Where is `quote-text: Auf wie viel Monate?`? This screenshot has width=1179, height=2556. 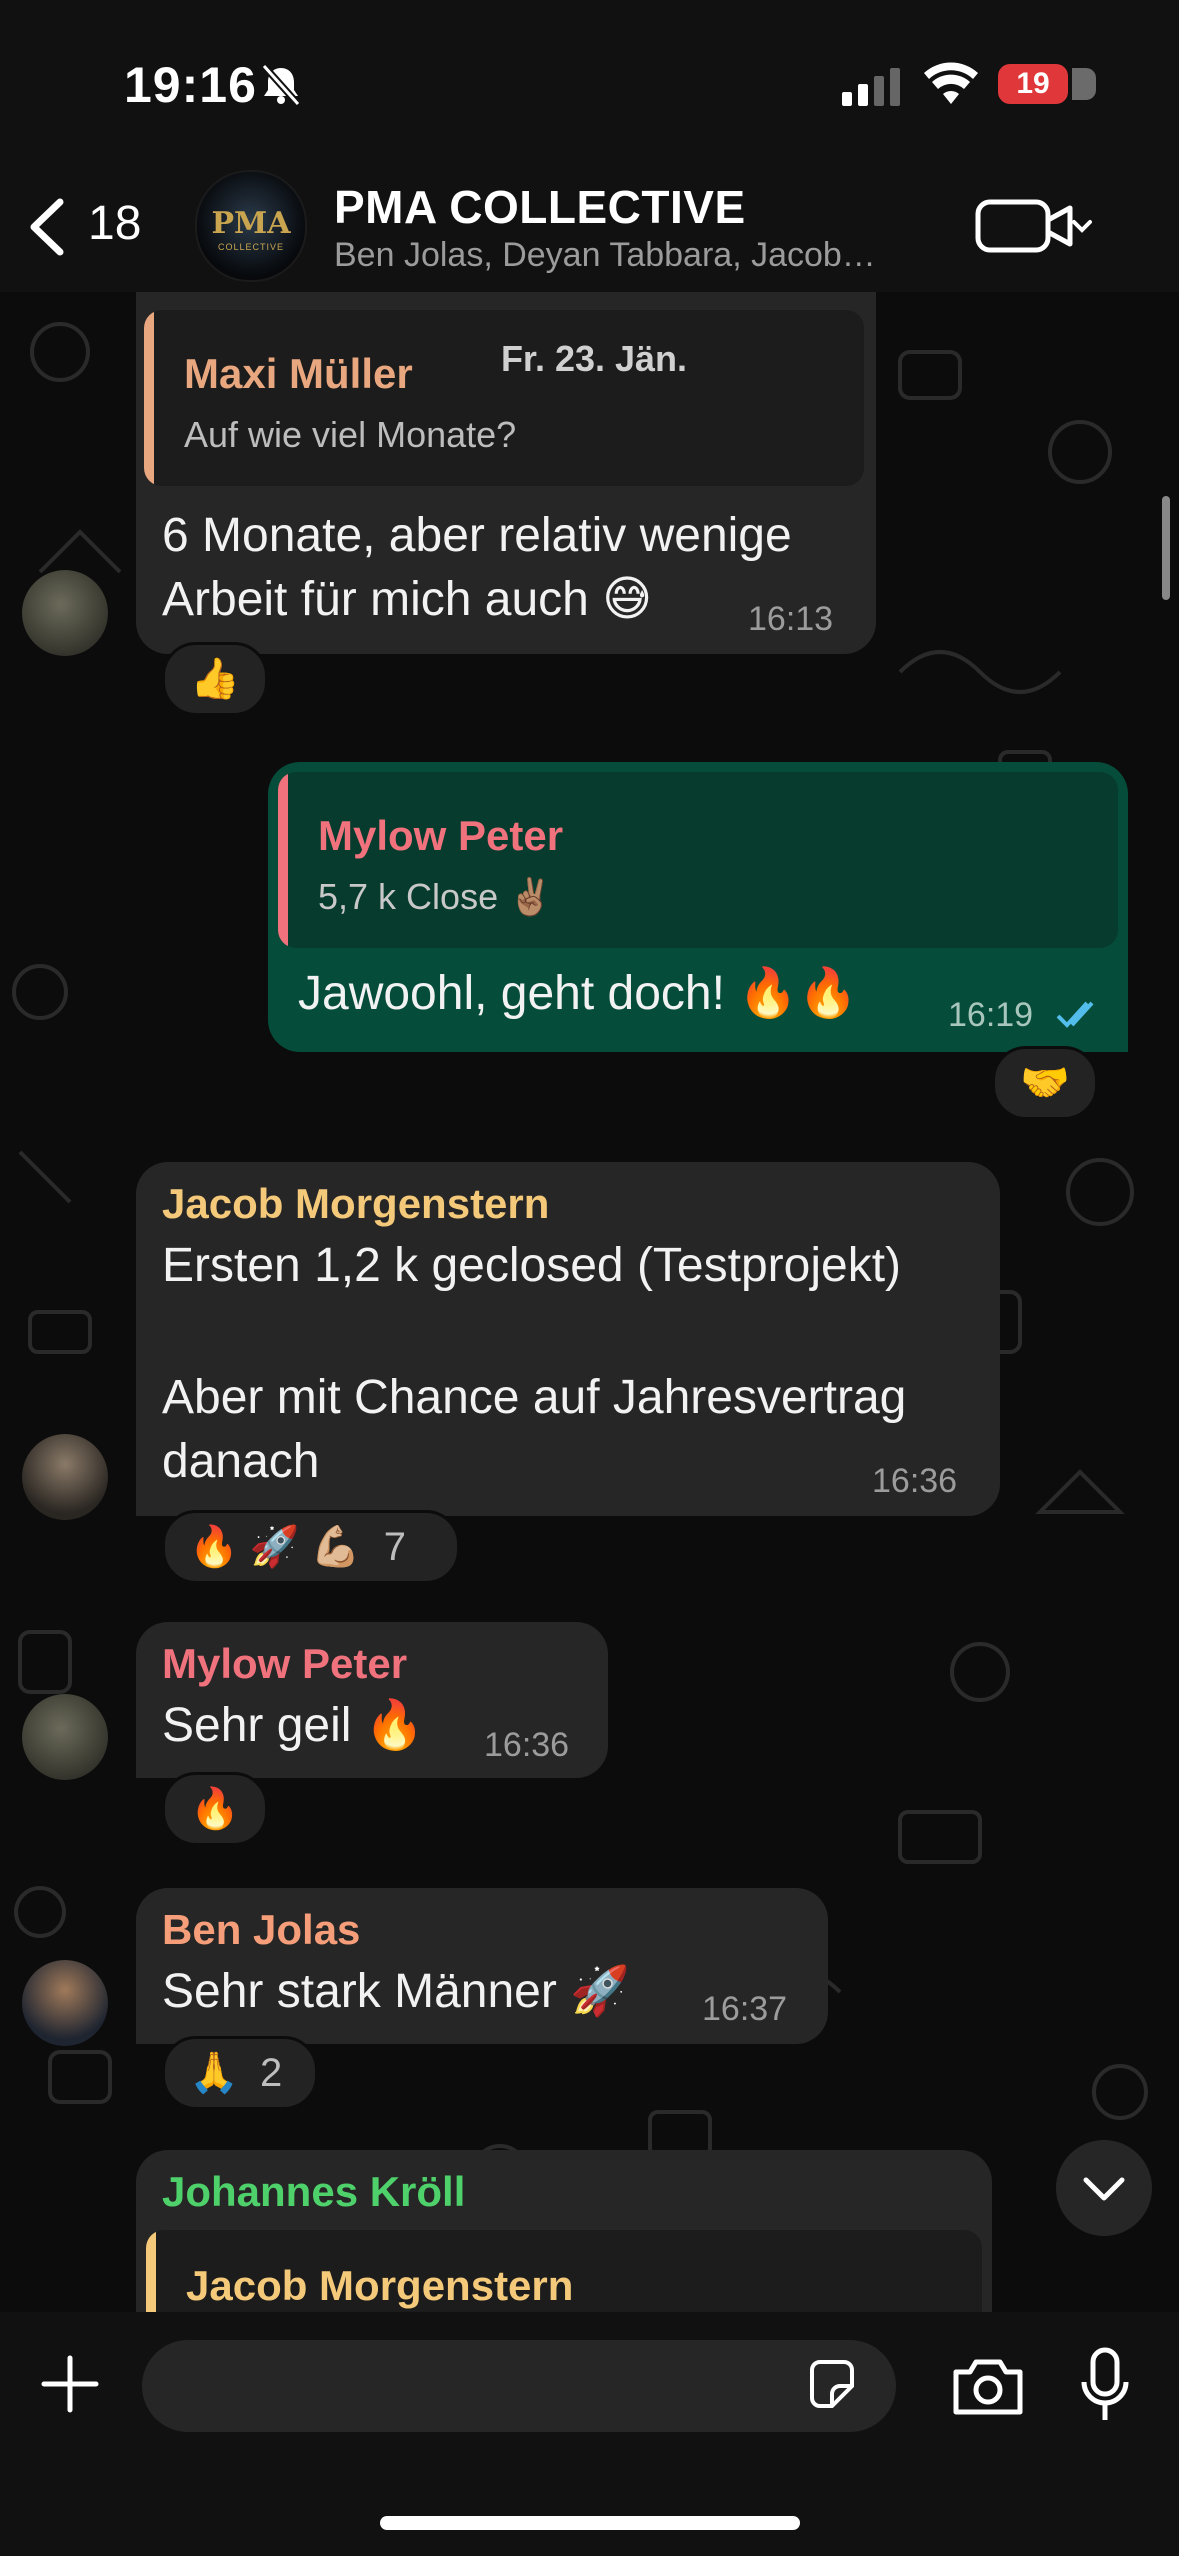
quote-text: Auf wie viel Monate? is located at coordinates (350, 434).